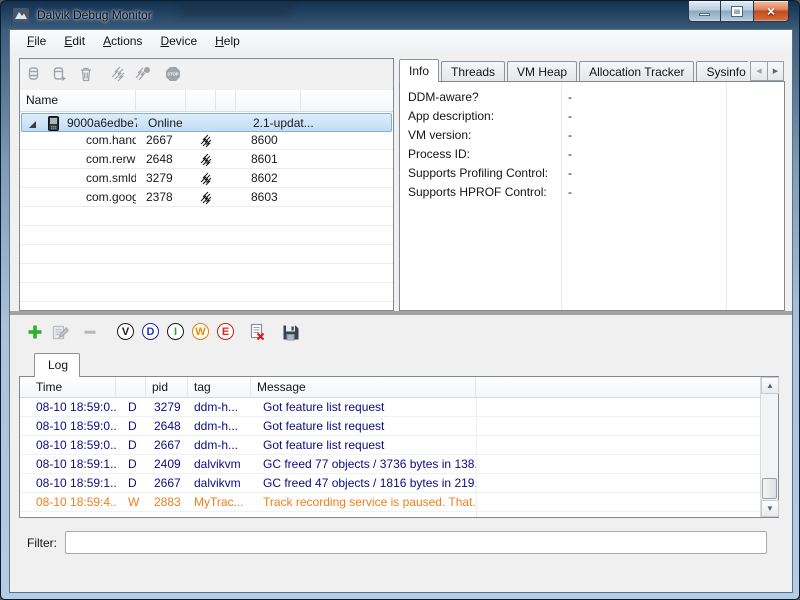 The width and height of the screenshot is (800, 600). What do you see at coordinates (159, 140) in the screenshot?
I see `process-pid: 2667` at bounding box center [159, 140].